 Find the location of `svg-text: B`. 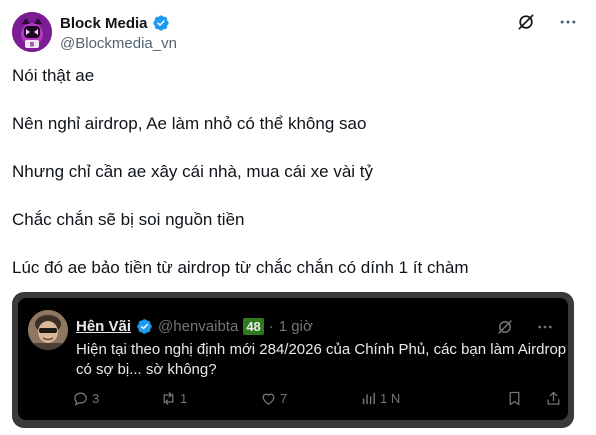

svg-text: B is located at coordinates (32, 45).